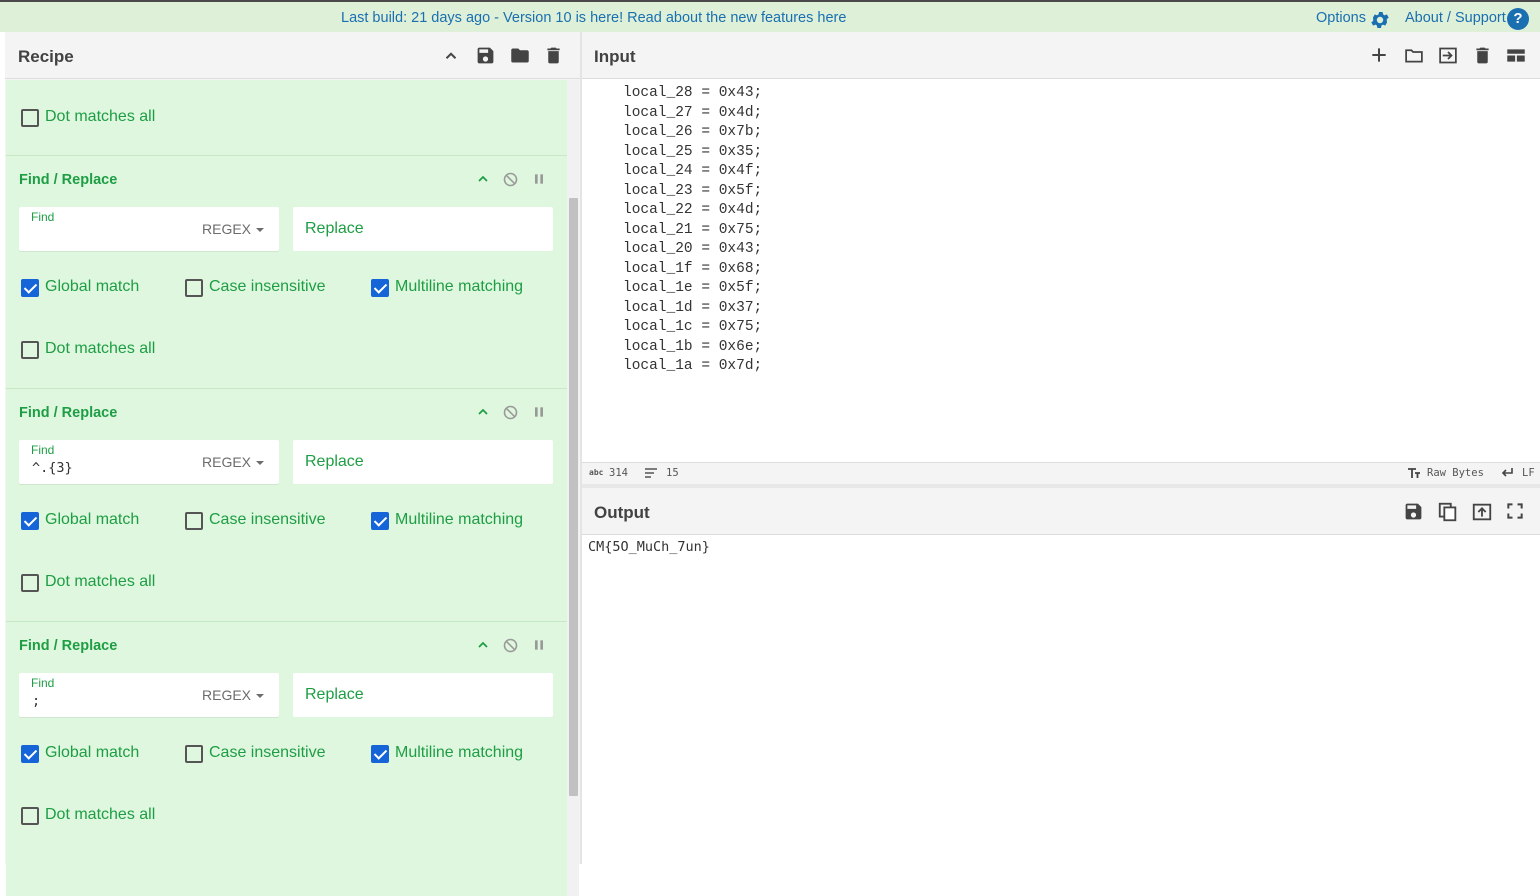 The image size is (1540, 896). I want to click on import-icon, so click(1448, 55).